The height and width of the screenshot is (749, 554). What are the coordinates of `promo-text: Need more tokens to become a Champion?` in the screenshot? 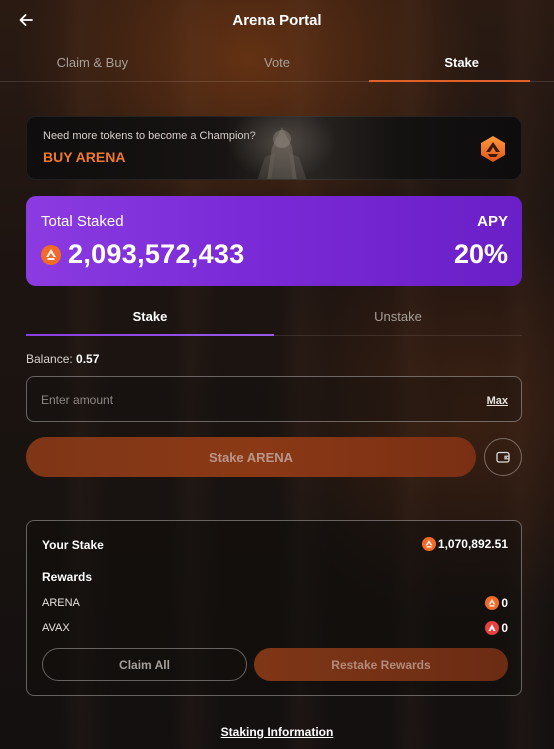 It's located at (149, 136).